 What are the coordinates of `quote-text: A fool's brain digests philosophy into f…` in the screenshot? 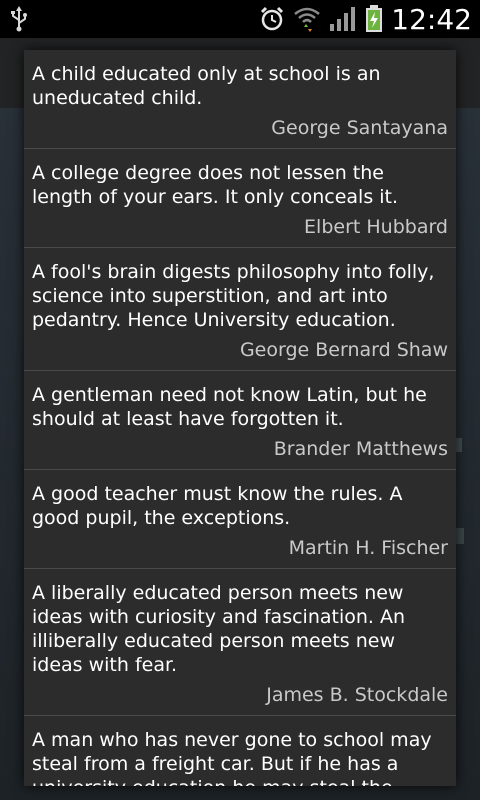 It's located at (233, 296).